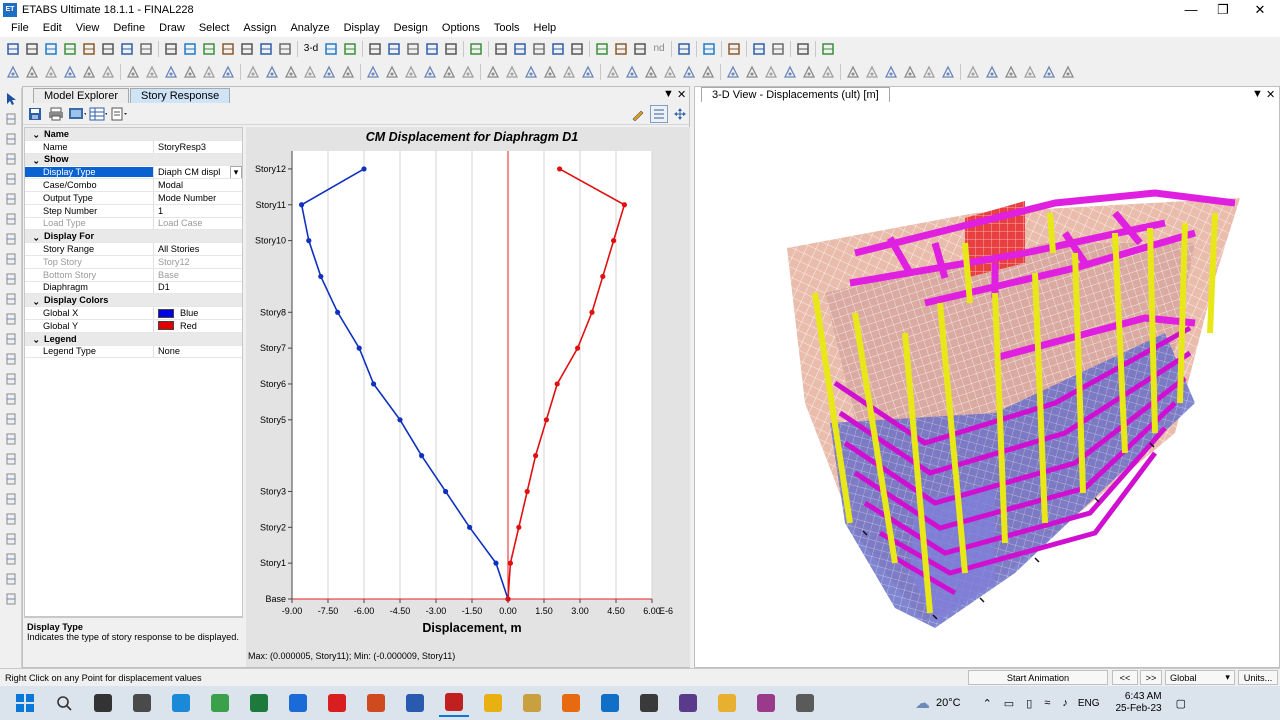  What do you see at coordinates (197, 325) in the screenshot?
I see `property-value: Red` at bounding box center [197, 325].